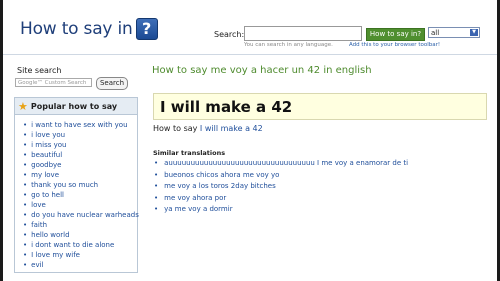 The height and width of the screenshot is (281, 500). What do you see at coordinates (231, 128) in the screenshot?
I see `how-to-say-link: I will make a 42` at bounding box center [231, 128].